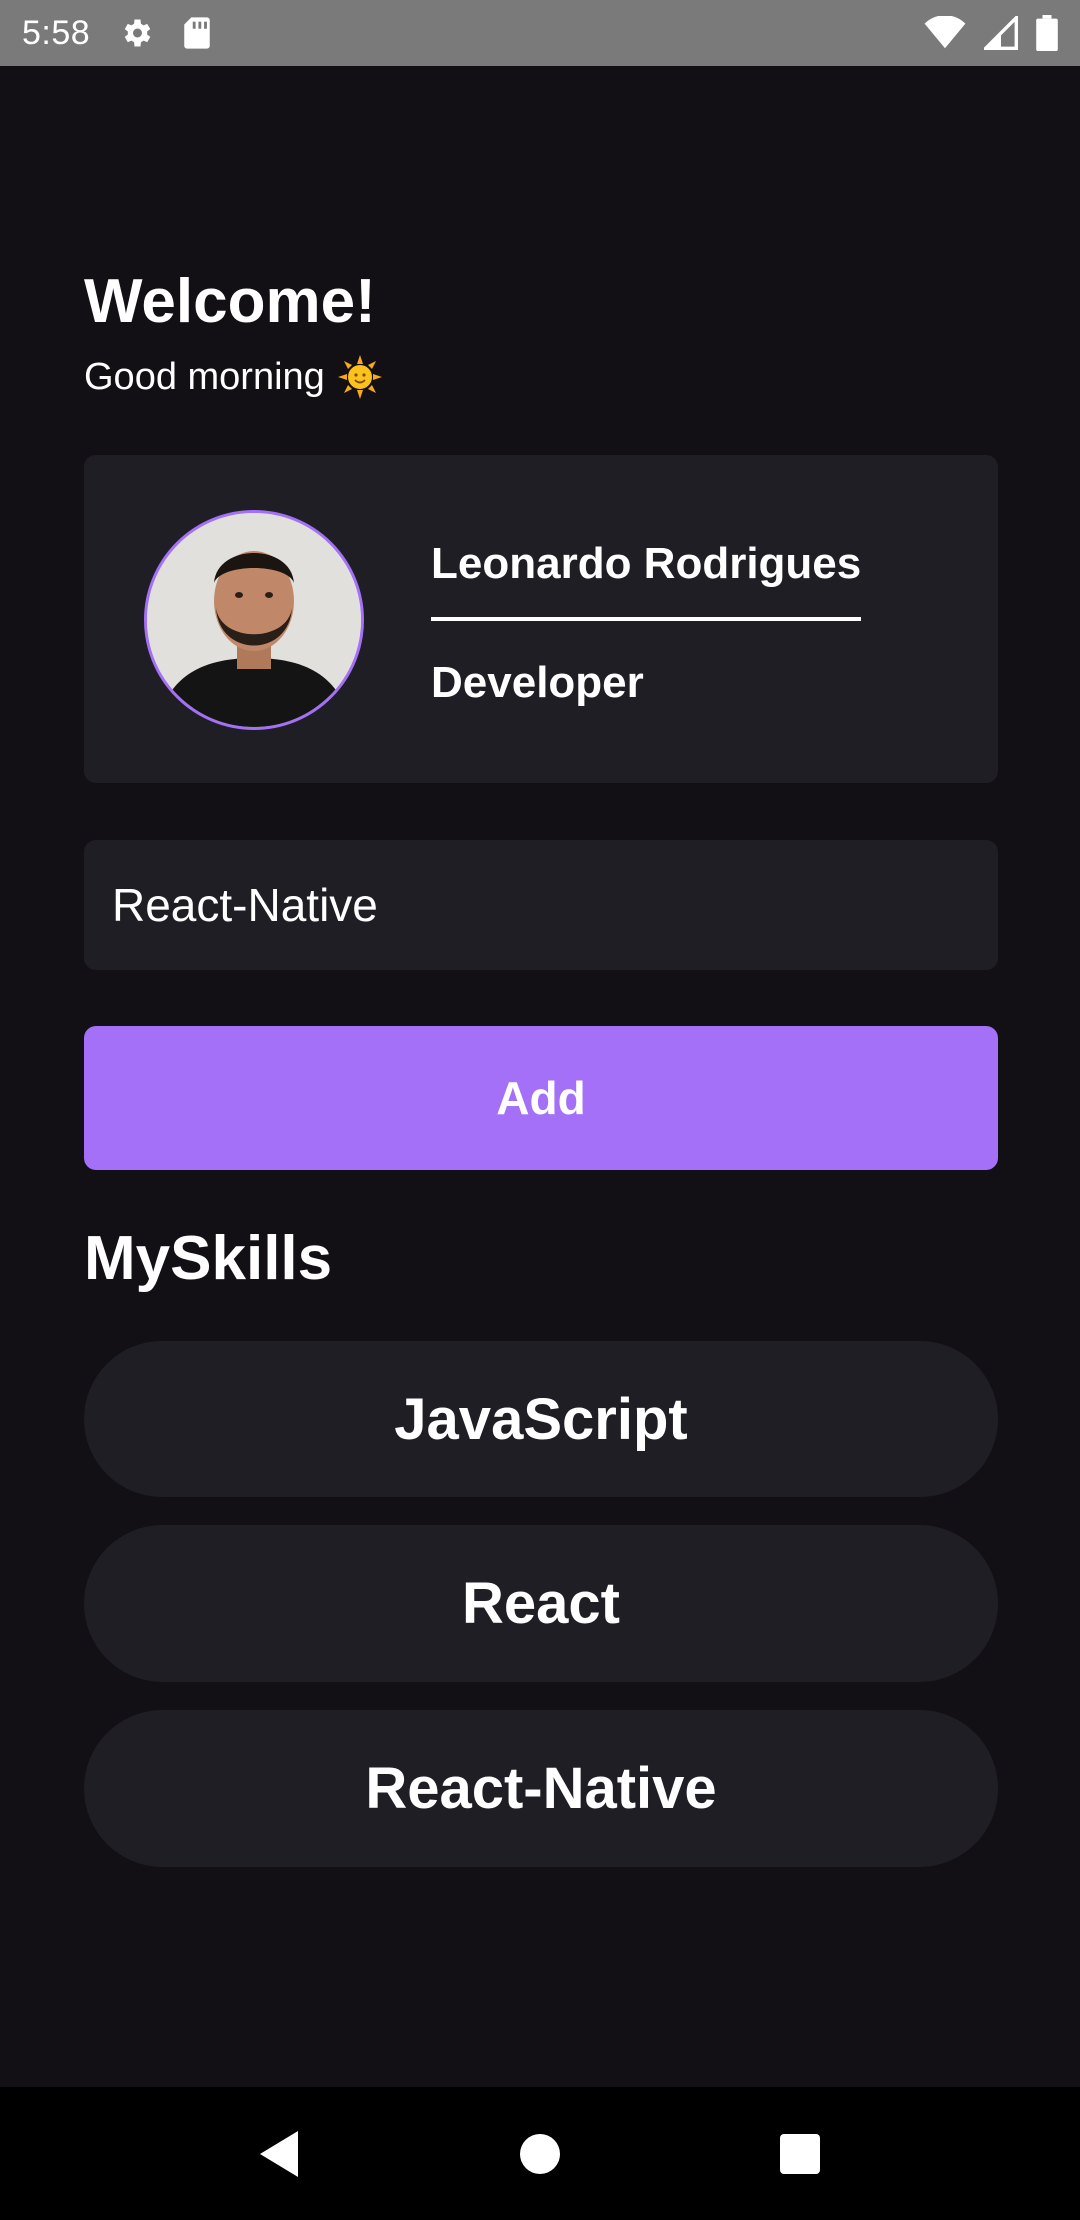 Image resolution: width=1080 pixels, height=2220 pixels. What do you see at coordinates (537, 682) in the screenshot?
I see `profile-role: Developer` at bounding box center [537, 682].